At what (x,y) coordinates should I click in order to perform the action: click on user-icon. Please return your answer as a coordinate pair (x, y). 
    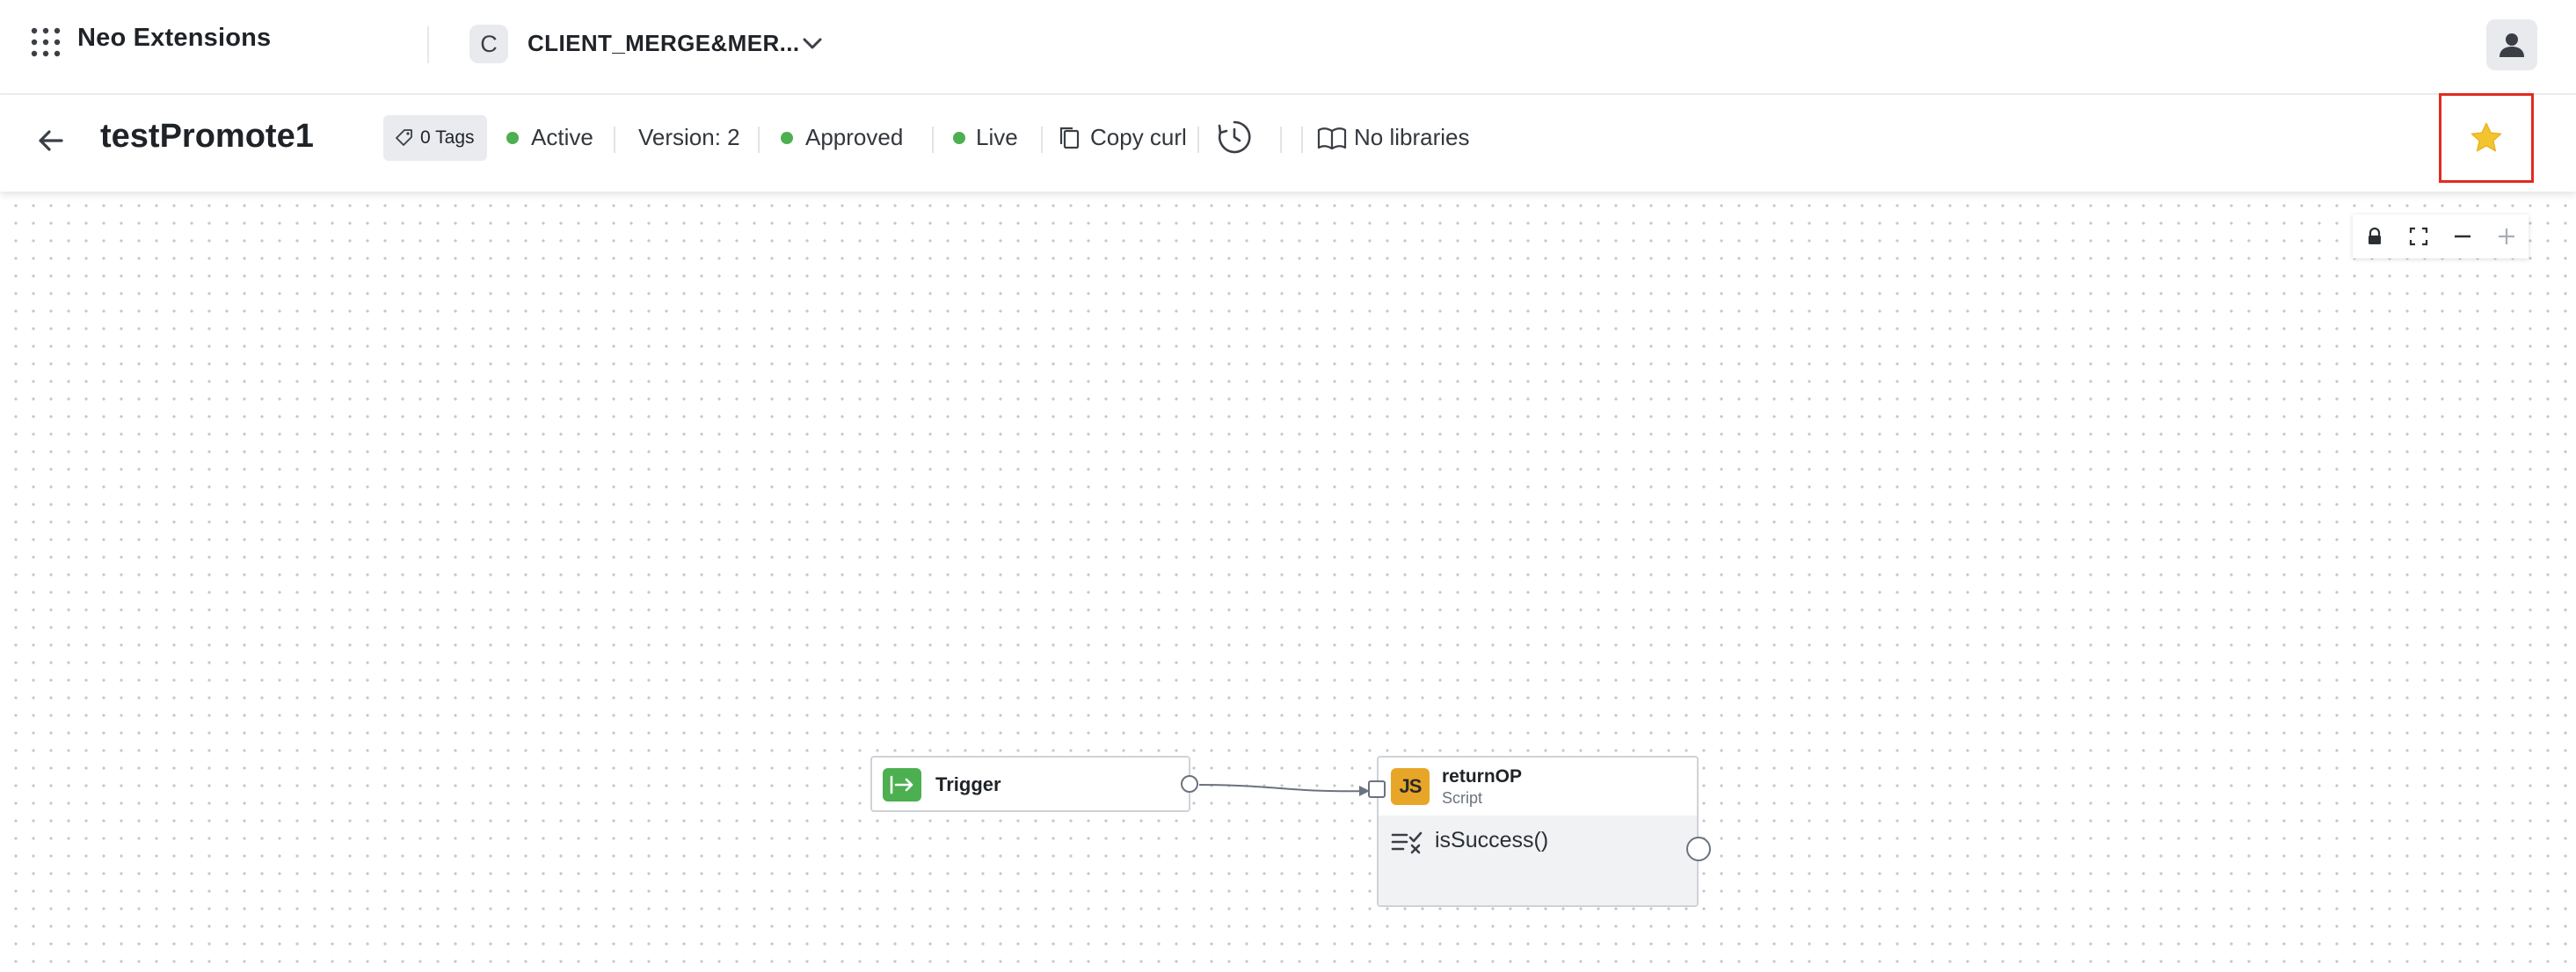
    Looking at the image, I should click on (2512, 45).